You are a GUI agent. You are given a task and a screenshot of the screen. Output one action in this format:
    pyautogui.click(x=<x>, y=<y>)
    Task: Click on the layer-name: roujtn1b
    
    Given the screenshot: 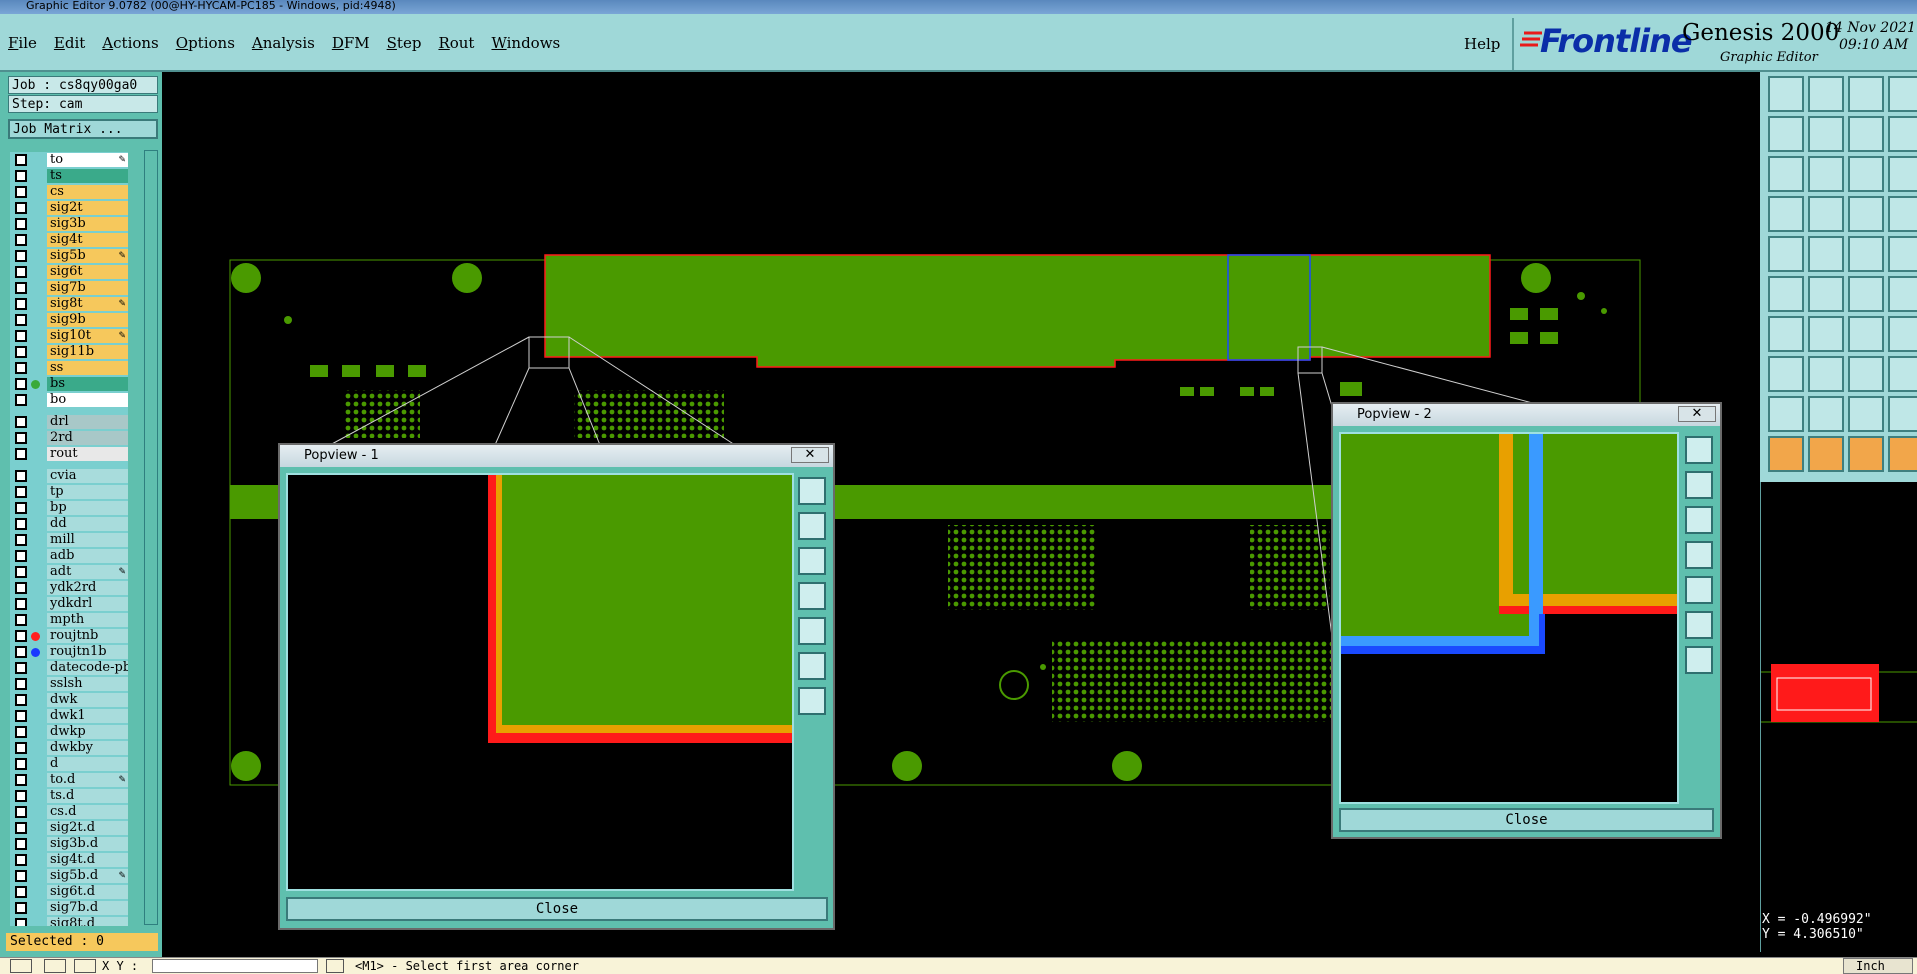 What is the action you would take?
    pyautogui.click(x=87, y=652)
    